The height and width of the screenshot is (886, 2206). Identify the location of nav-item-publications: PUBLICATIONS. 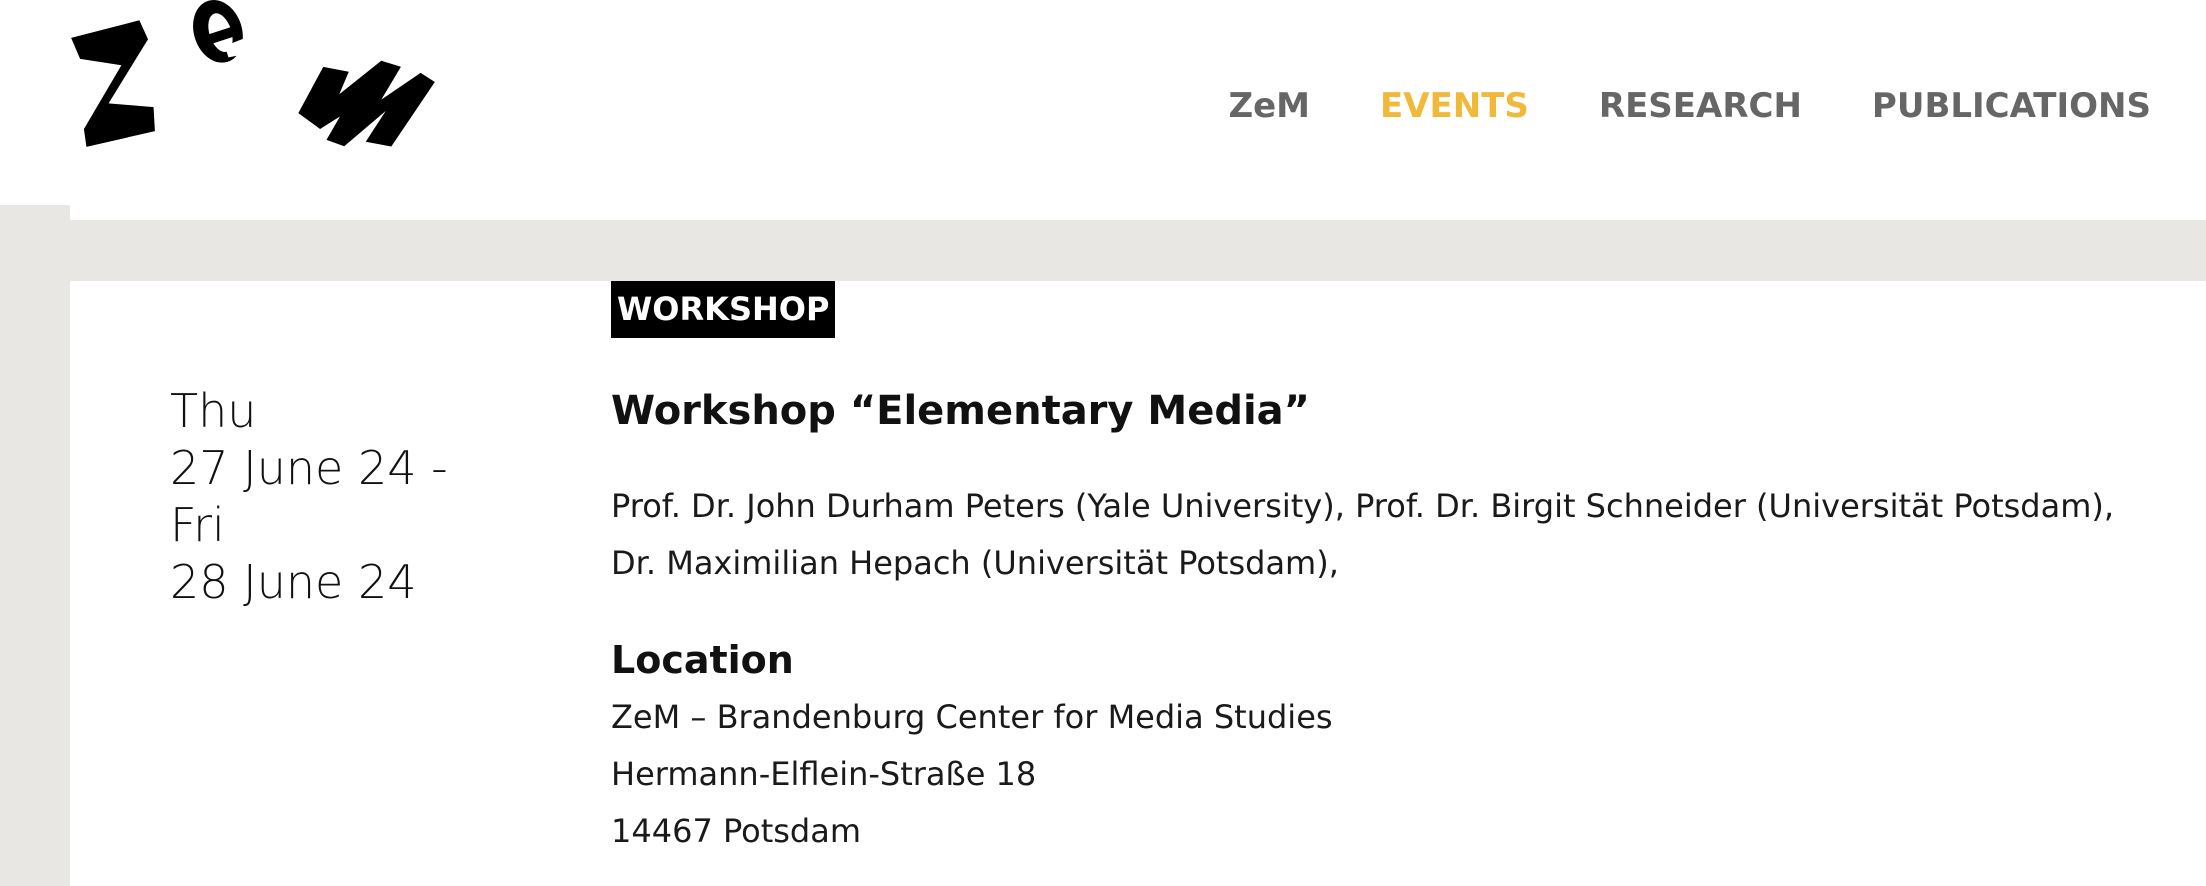
(2011, 106).